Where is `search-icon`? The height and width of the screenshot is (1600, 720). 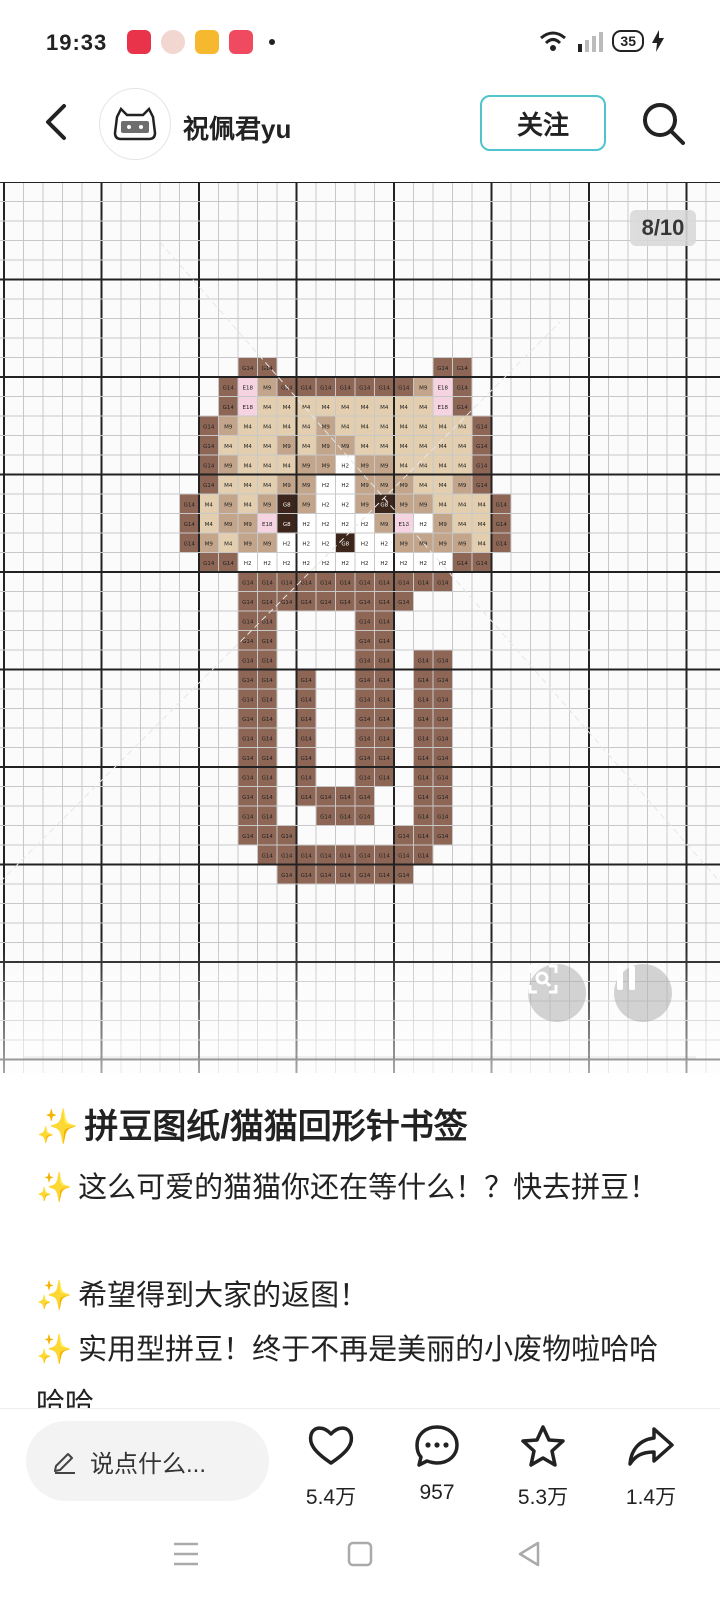
search-icon is located at coordinates (664, 124).